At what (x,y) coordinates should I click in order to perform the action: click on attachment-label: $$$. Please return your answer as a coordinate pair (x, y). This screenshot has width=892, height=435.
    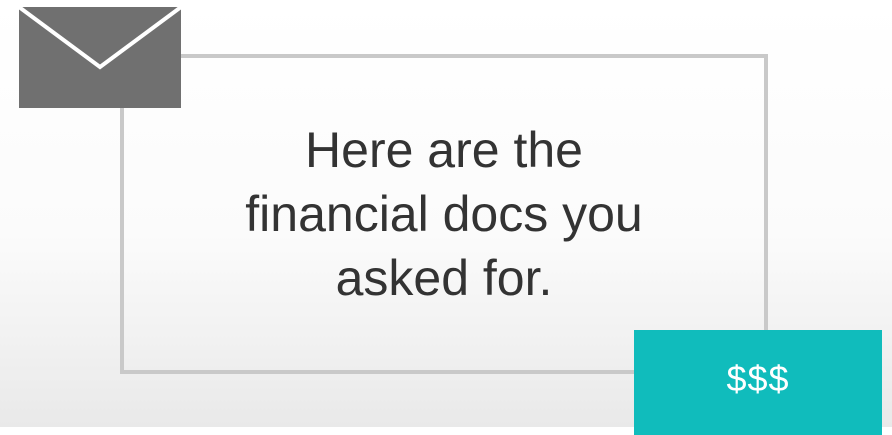
    Looking at the image, I should click on (758, 378).